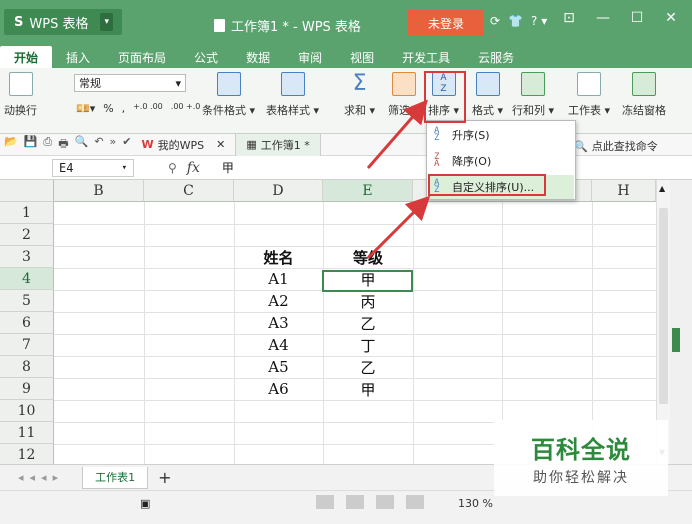  I want to click on row-col-button: 行和列 ▾, so click(533, 95).